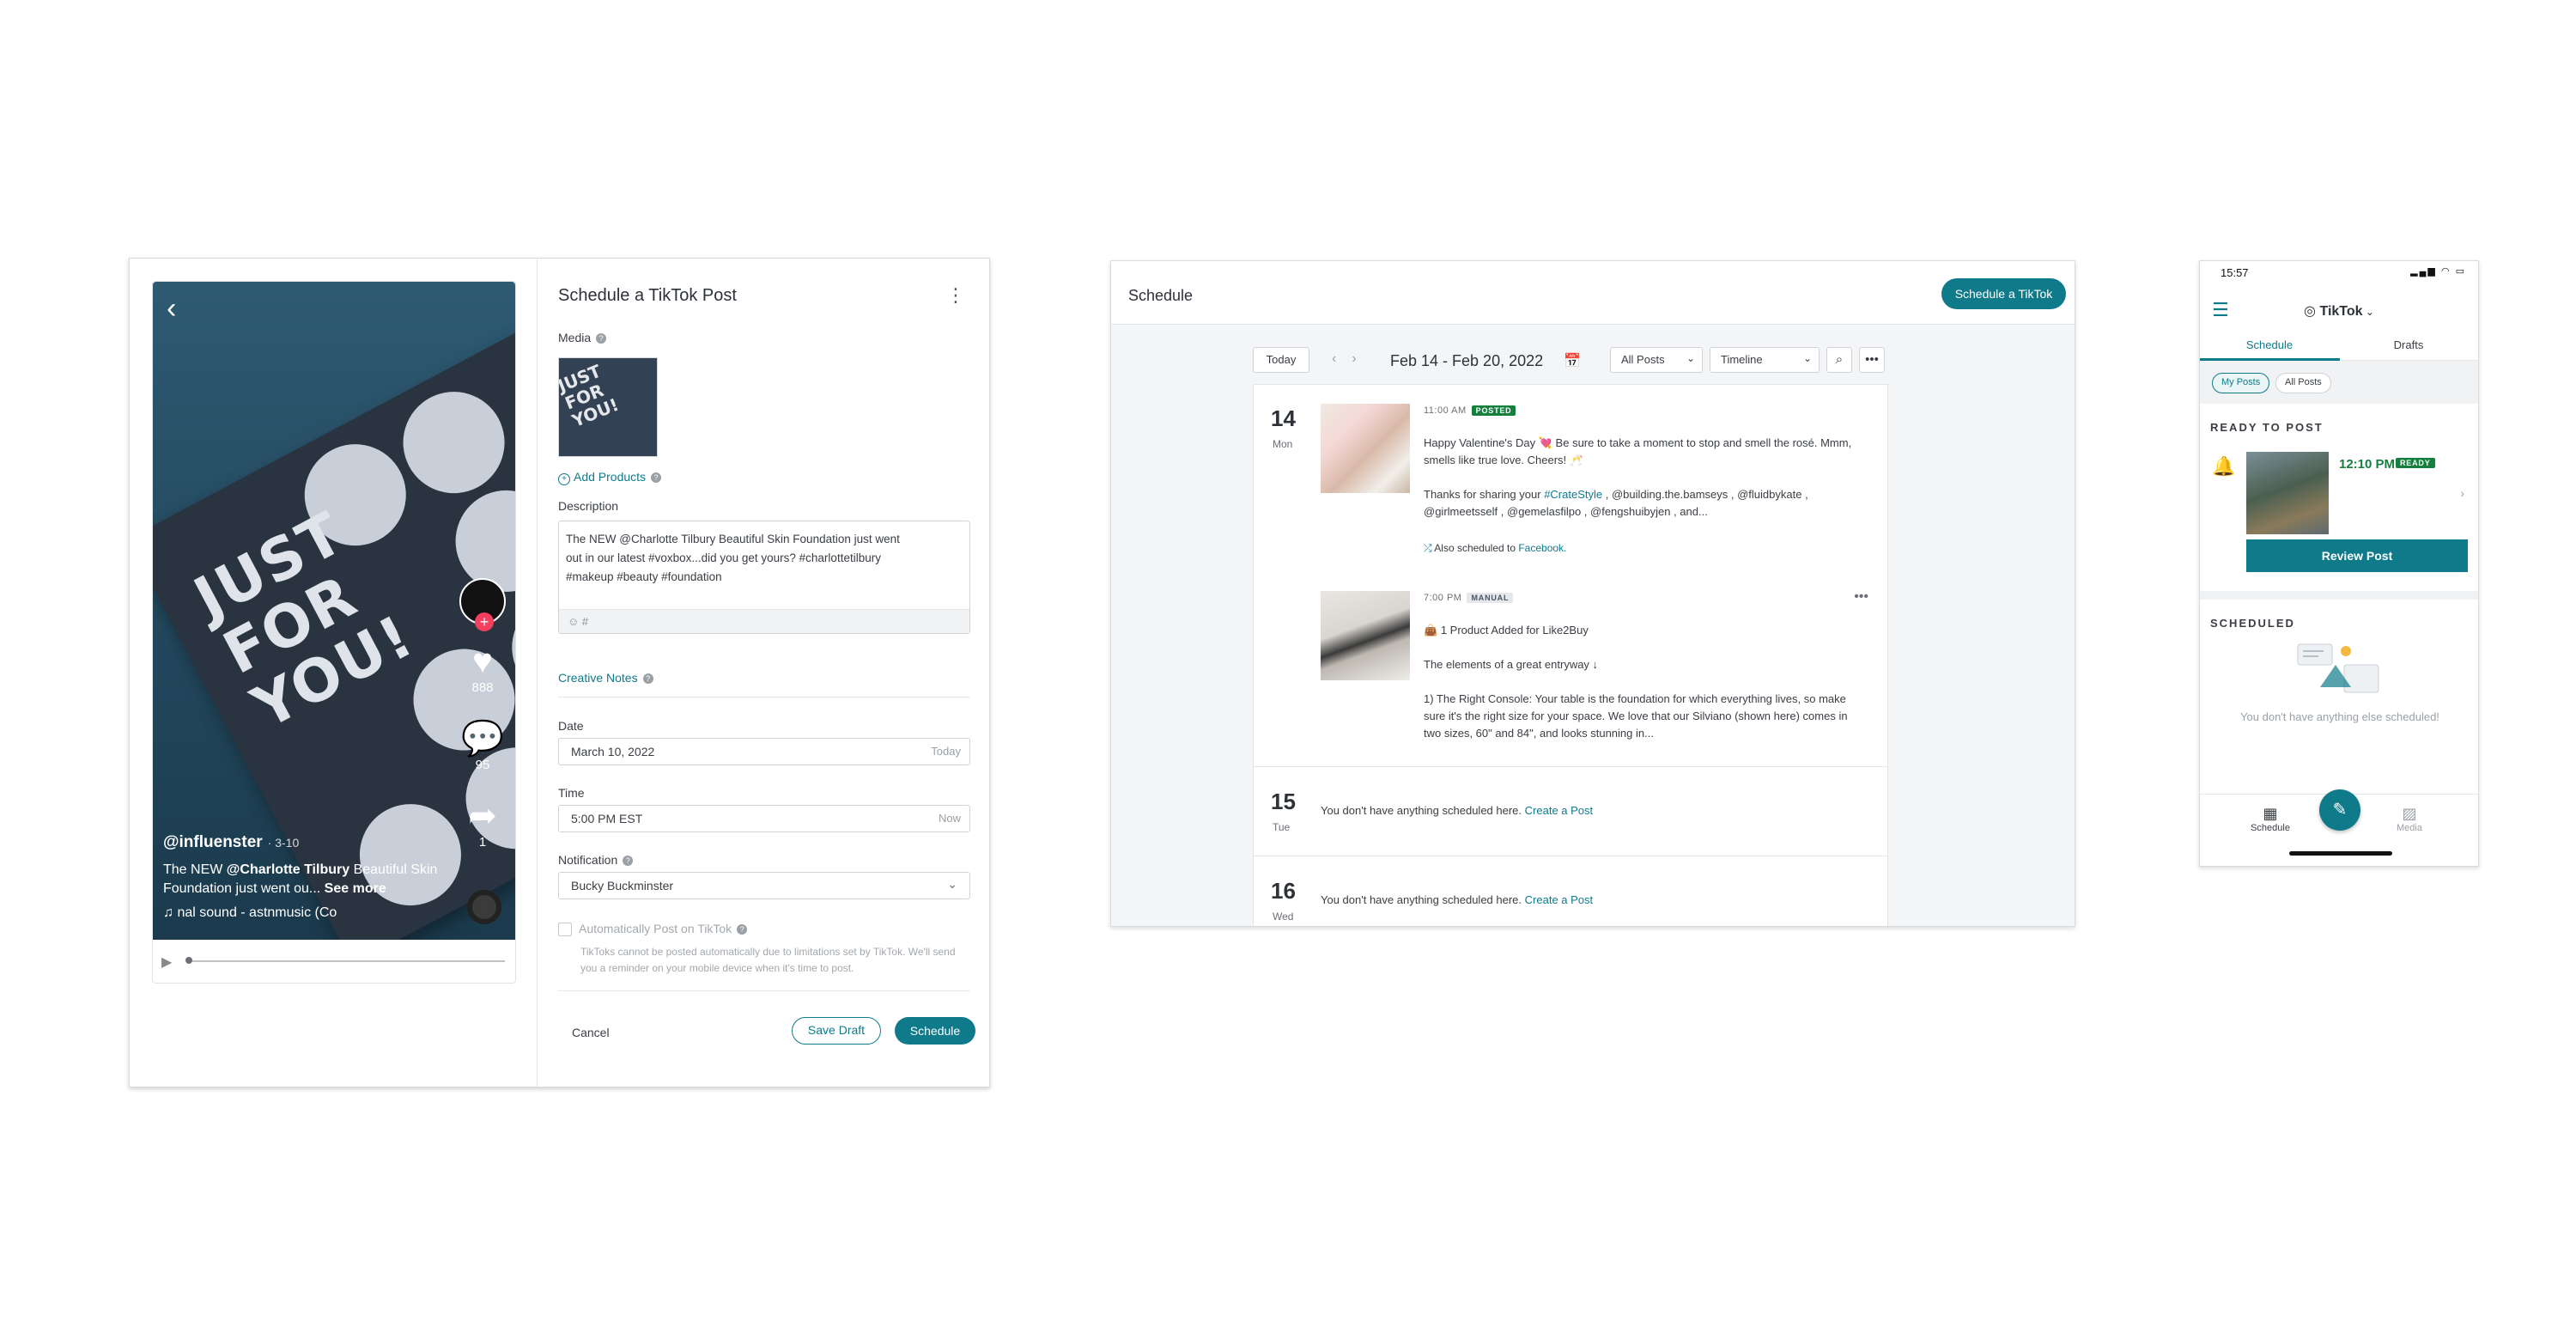 The height and width of the screenshot is (1334, 2576). What do you see at coordinates (1467, 361) in the screenshot?
I see `date-range: Feb 14 - Feb 20, 2022` at bounding box center [1467, 361].